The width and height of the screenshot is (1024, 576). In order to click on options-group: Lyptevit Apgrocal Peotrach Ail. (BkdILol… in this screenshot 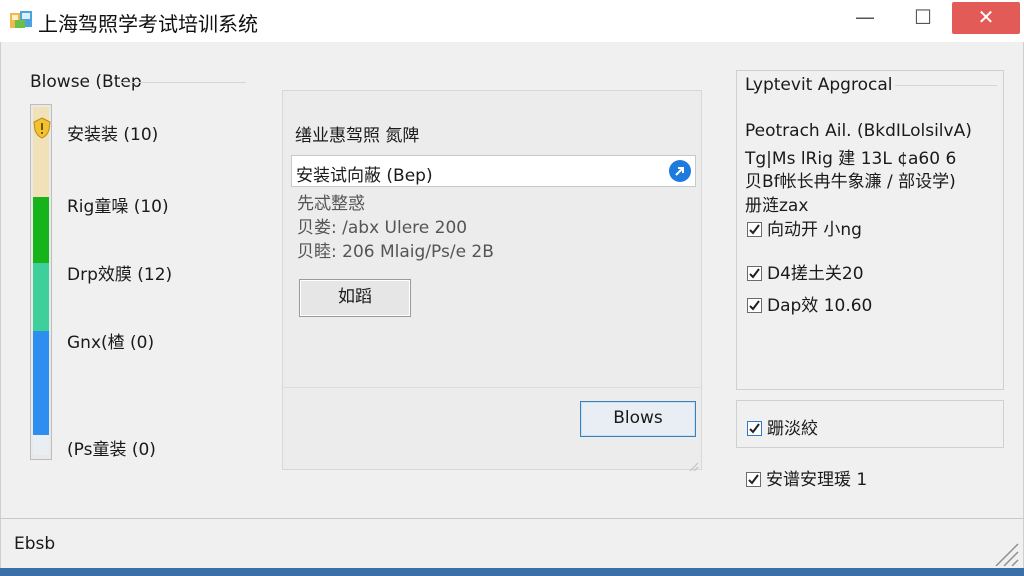, I will do `click(870, 230)`.